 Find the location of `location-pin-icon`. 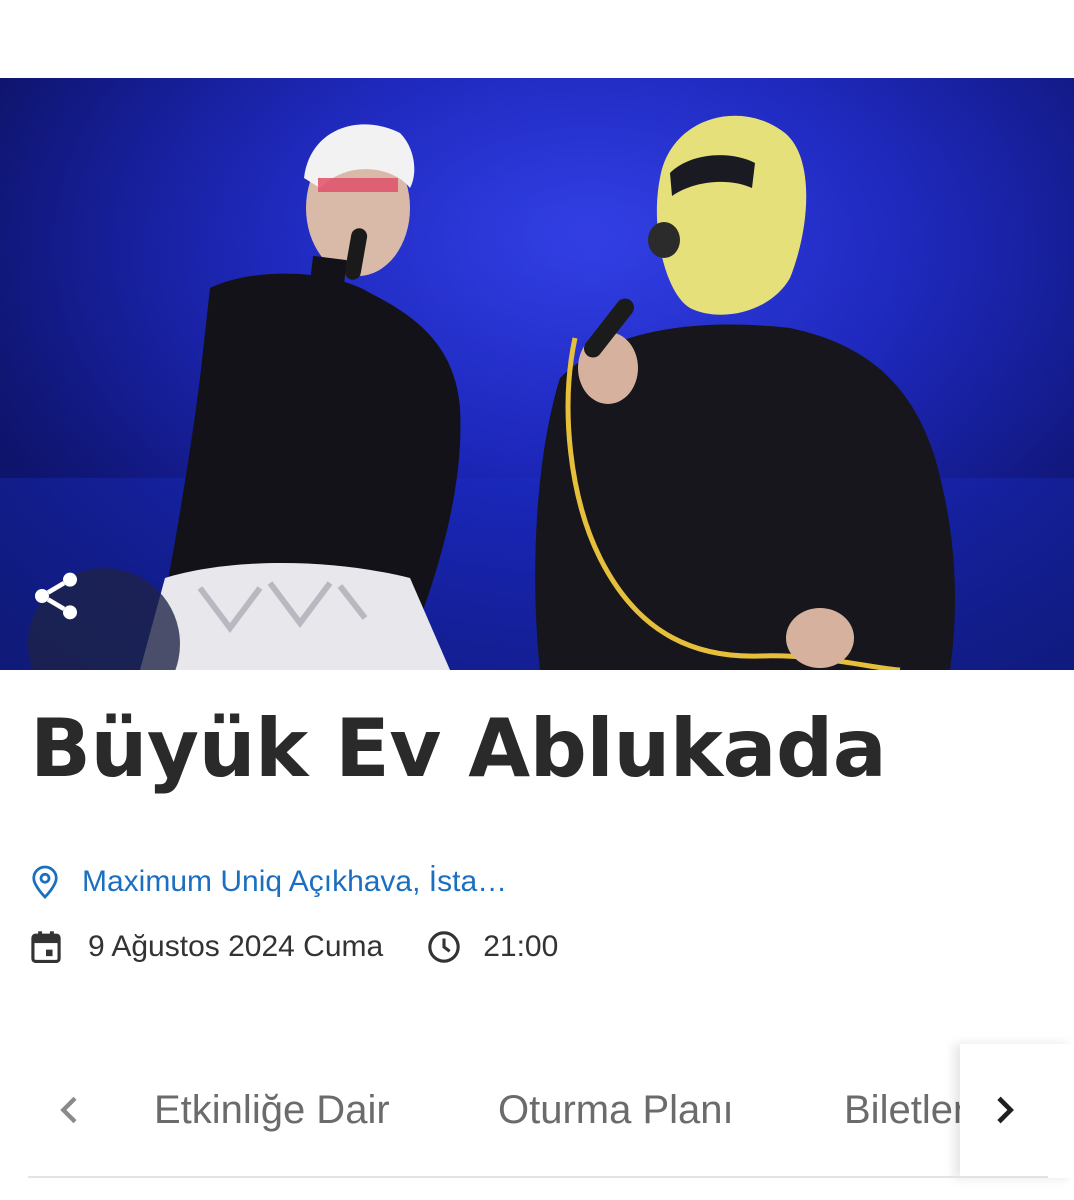

location-pin-icon is located at coordinates (45, 882).